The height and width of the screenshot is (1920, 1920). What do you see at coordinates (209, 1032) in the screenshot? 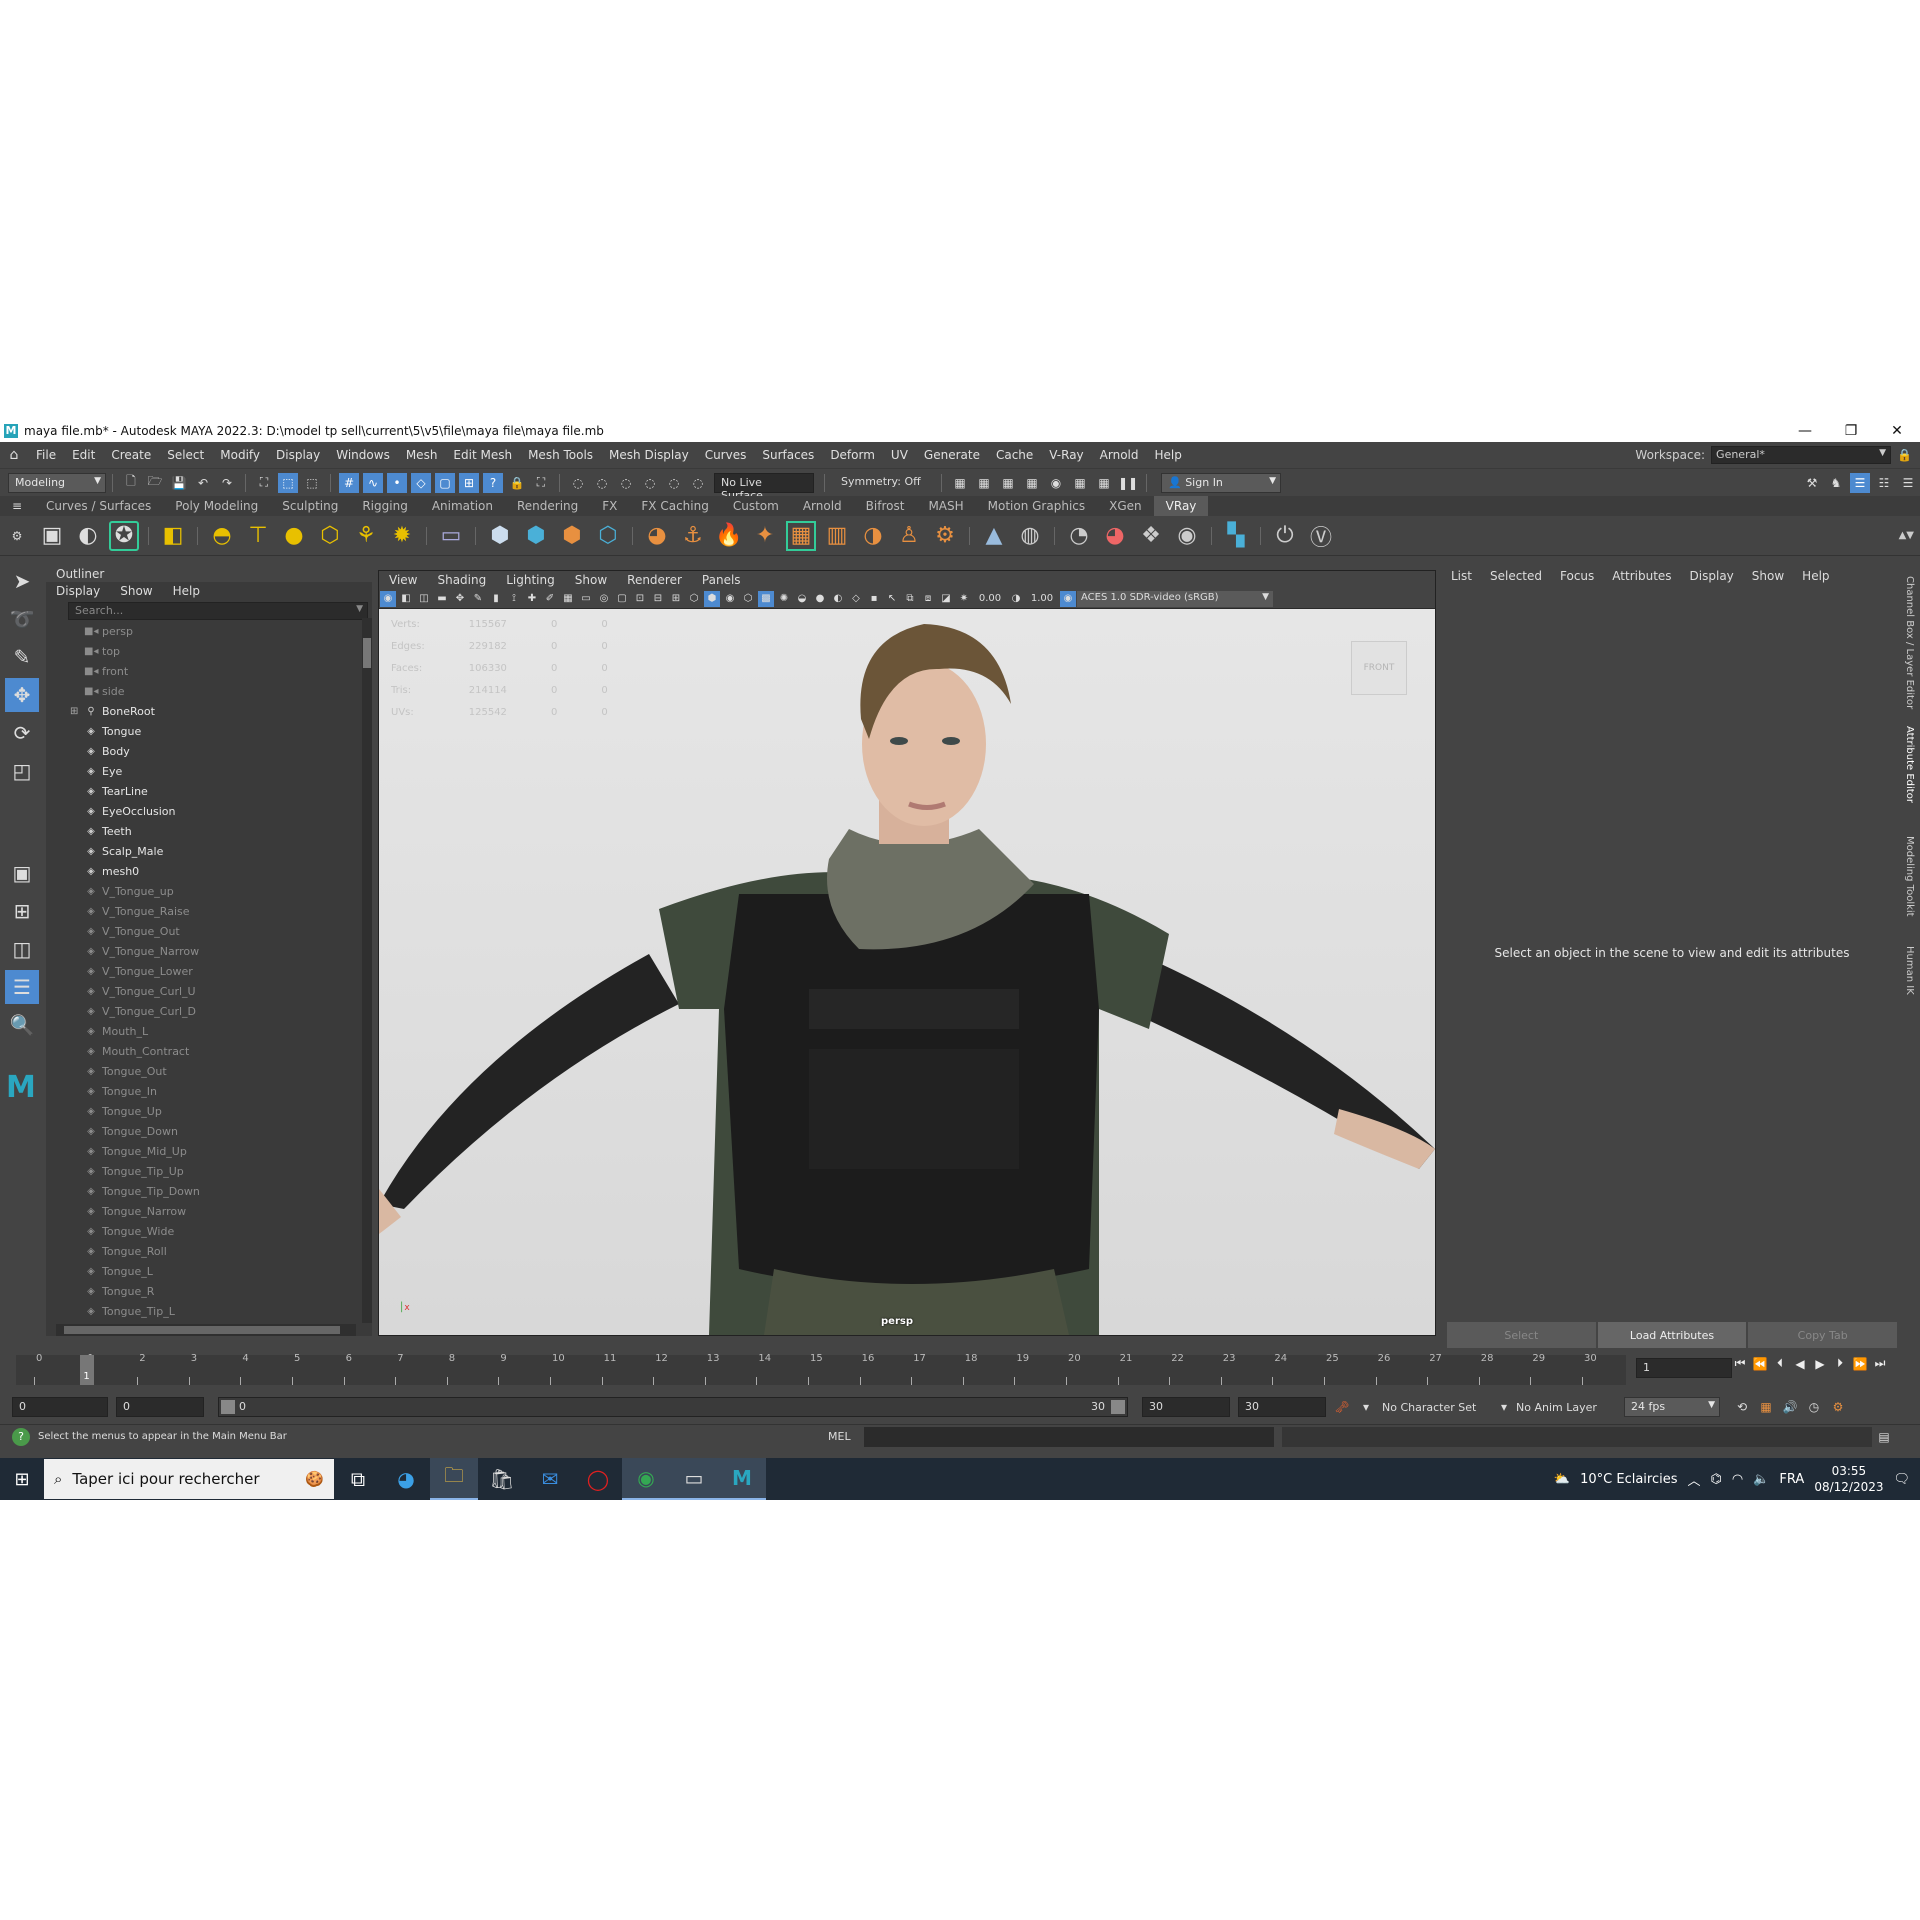
I see `outliner-item: ◈ Mouth_L` at bounding box center [209, 1032].